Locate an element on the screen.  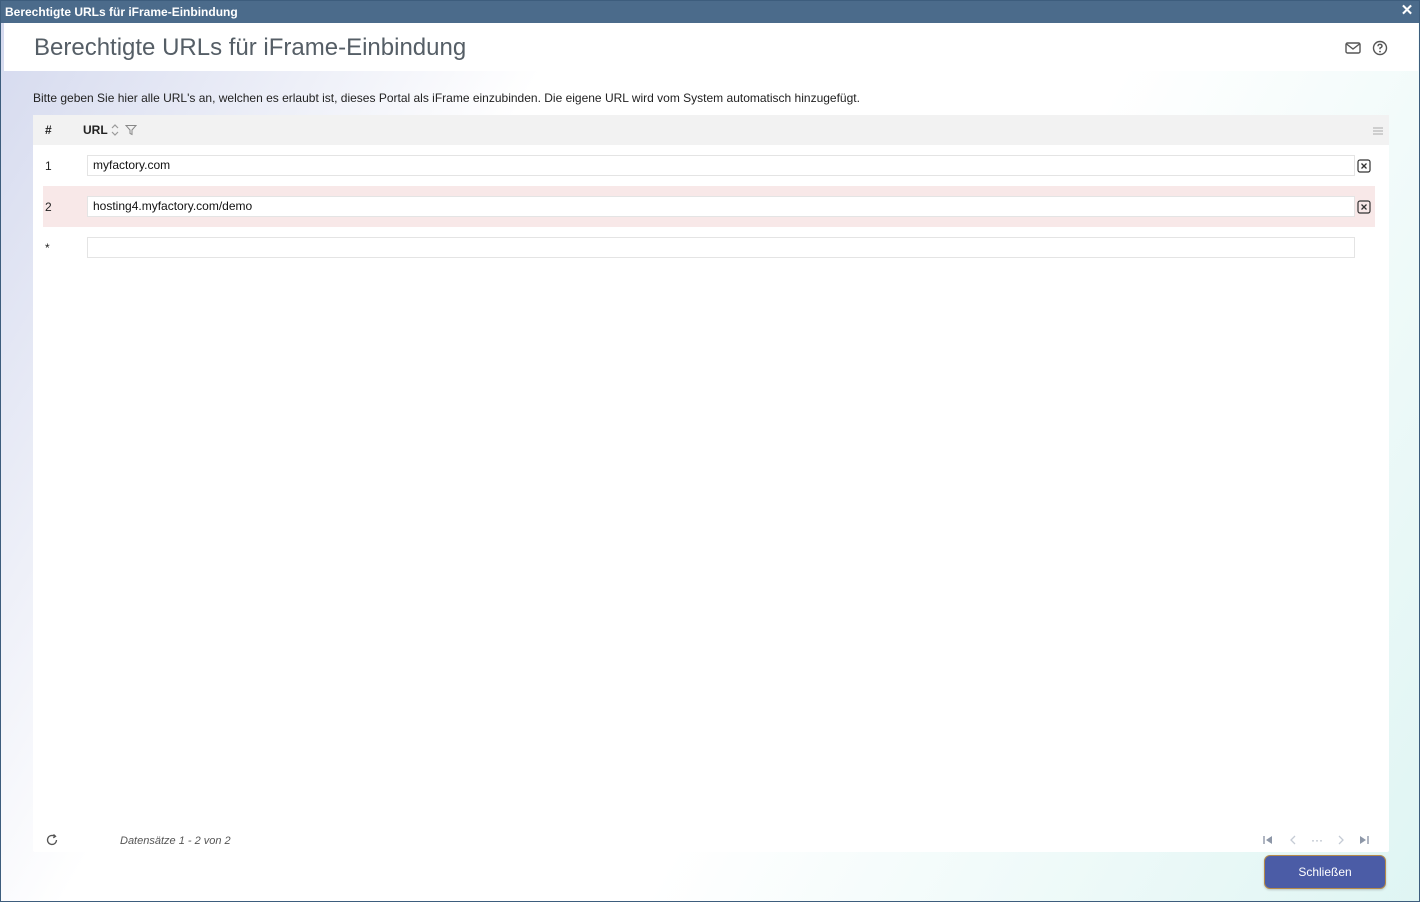
filter-icon is located at coordinates (131, 130).